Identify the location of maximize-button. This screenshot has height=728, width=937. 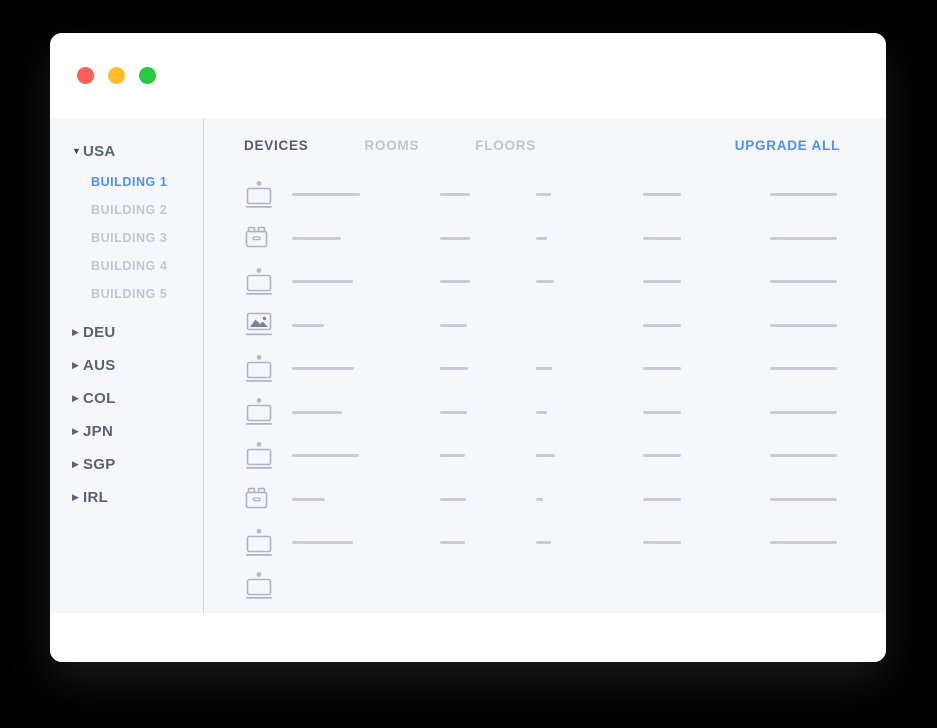
(147, 75).